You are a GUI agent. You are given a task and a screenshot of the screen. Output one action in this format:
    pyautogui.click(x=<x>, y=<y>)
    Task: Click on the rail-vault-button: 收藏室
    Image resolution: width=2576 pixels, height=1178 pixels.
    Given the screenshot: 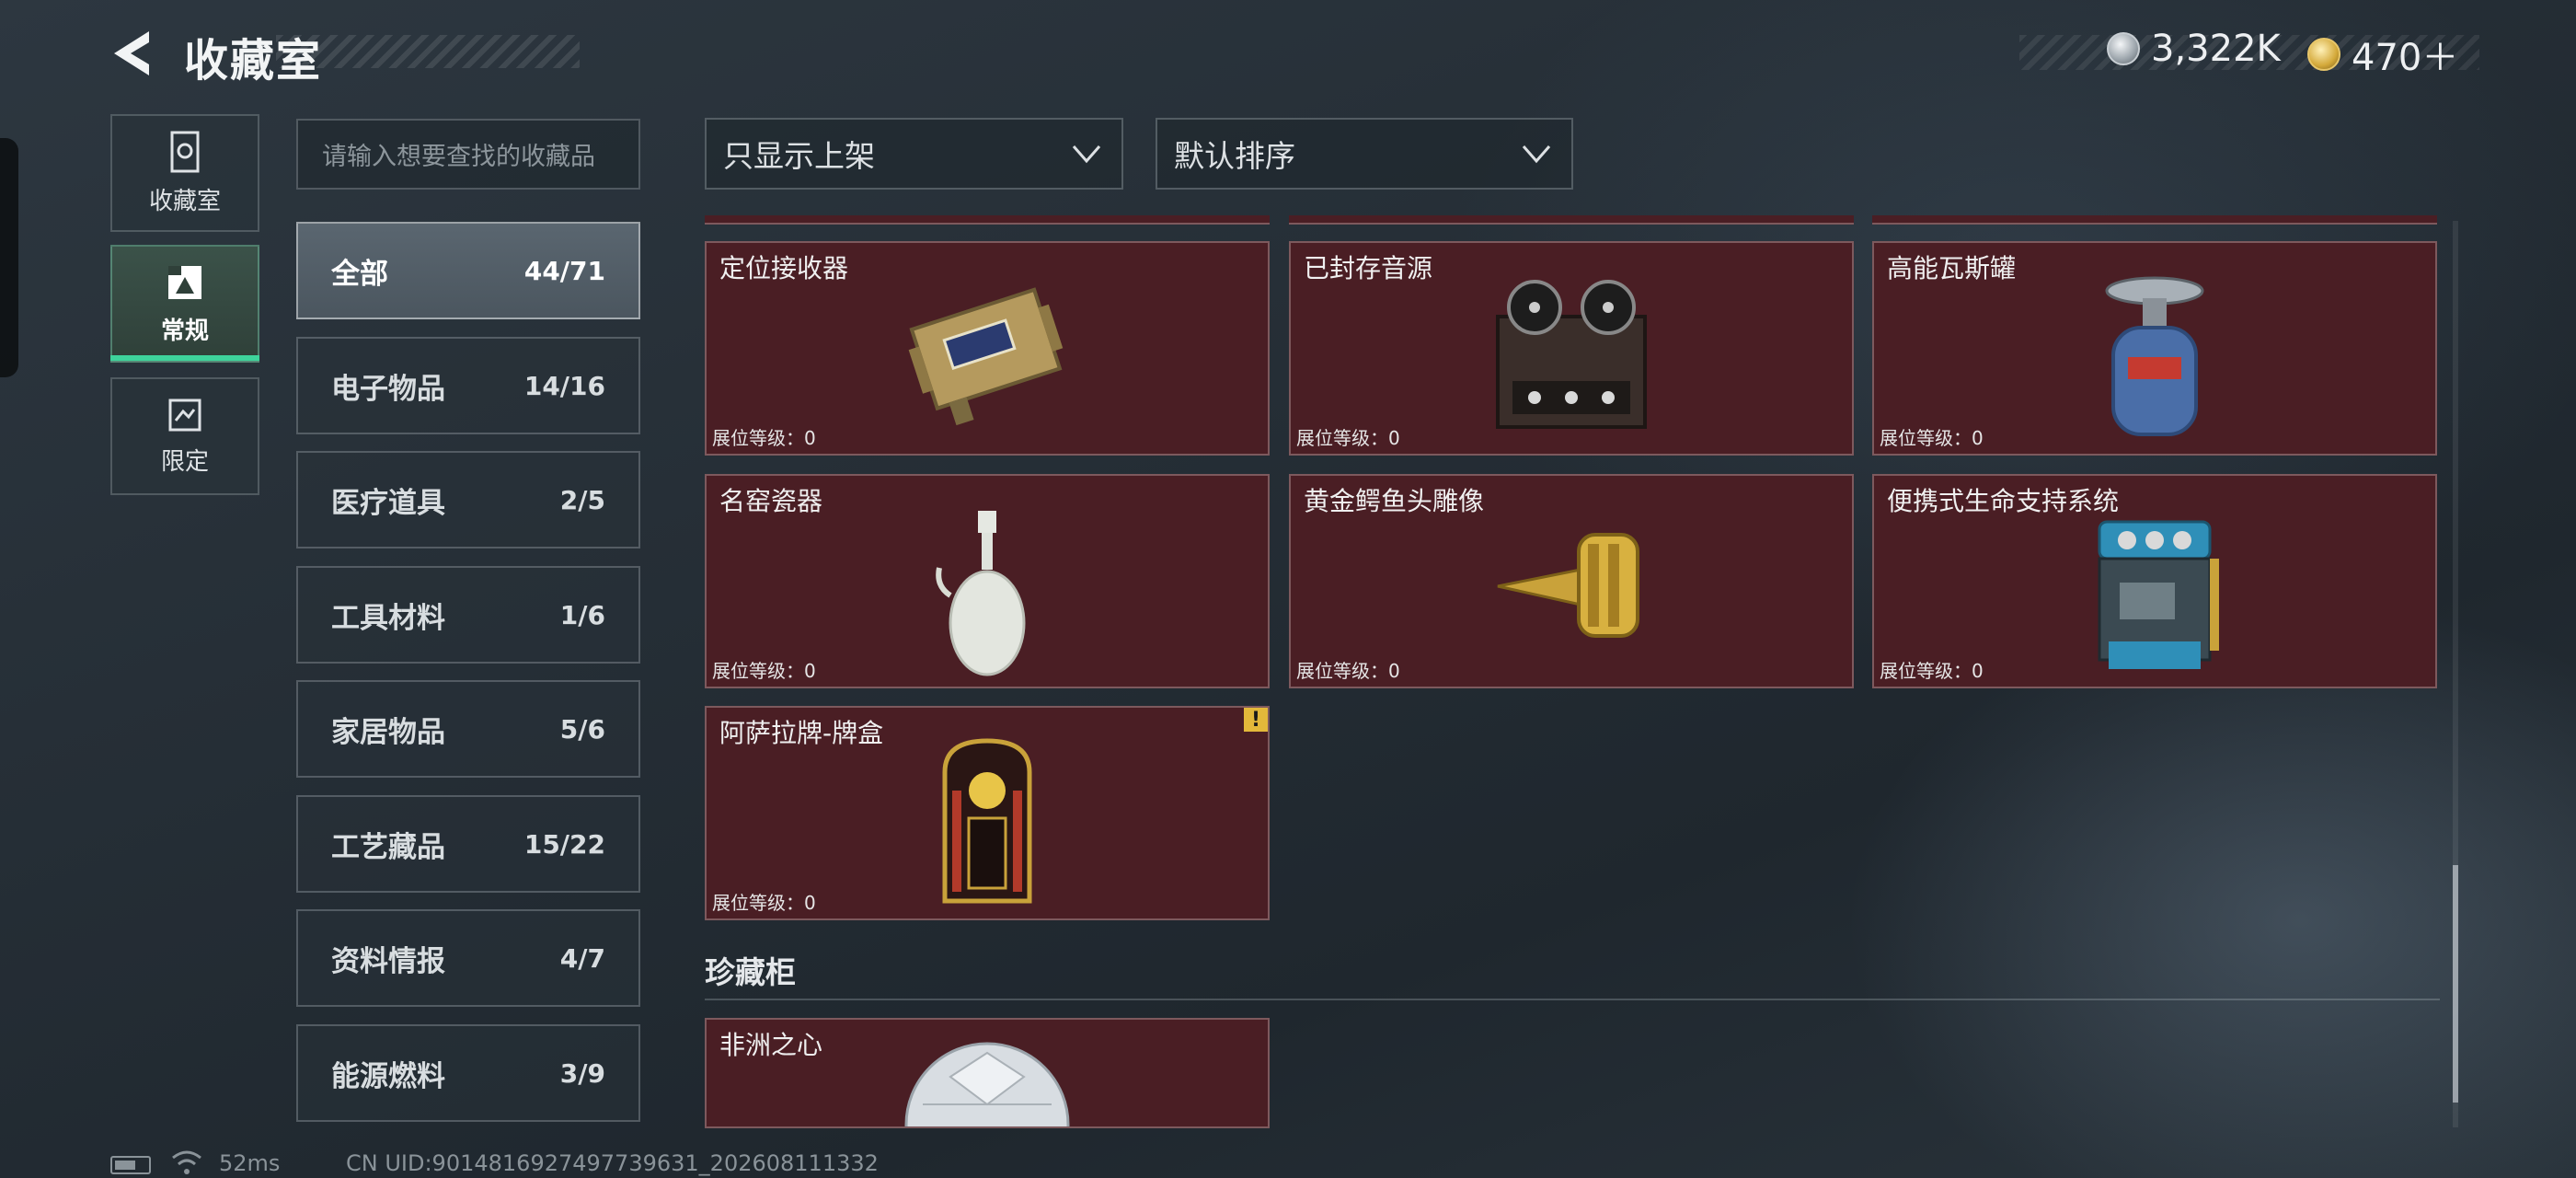 What is the action you would take?
    pyautogui.click(x=184, y=173)
    